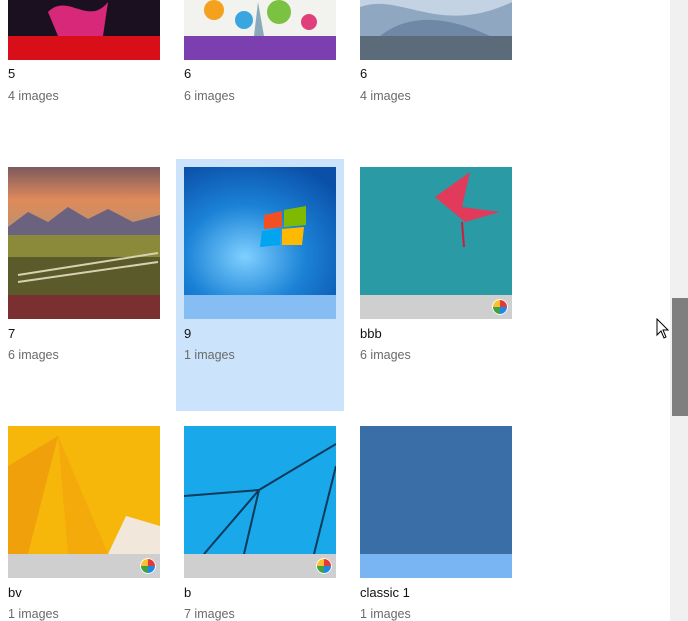 Image resolution: width=688 pixels, height=621 pixels. Describe the element at coordinates (12, 333) in the screenshot. I see `theme-name: 7` at that location.